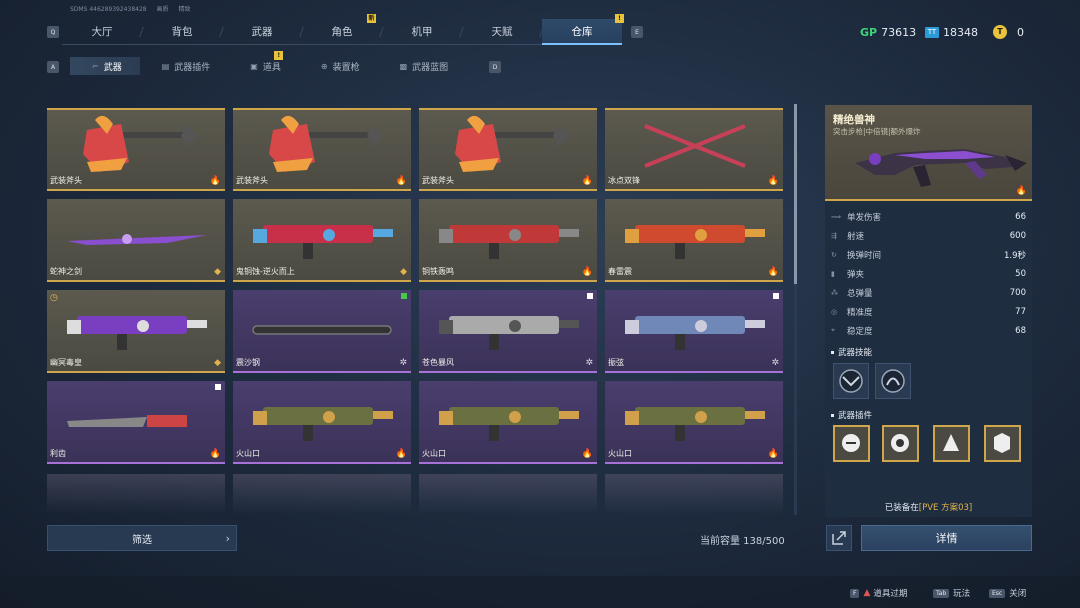 The width and height of the screenshot is (1080, 608). What do you see at coordinates (833, 273) in the screenshot?
I see `magazine-icon: ▮` at bounding box center [833, 273].